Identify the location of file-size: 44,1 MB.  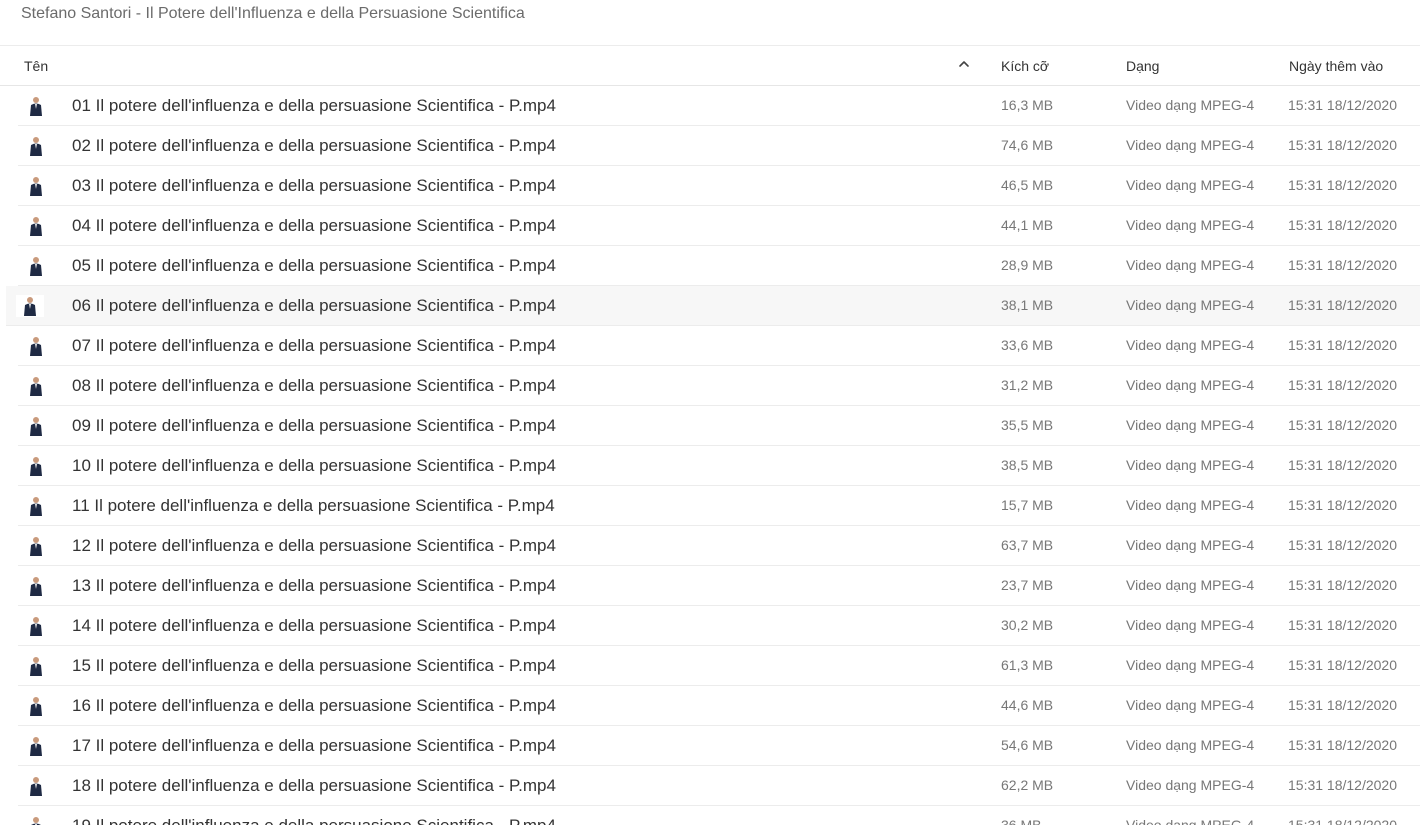
(1027, 225).